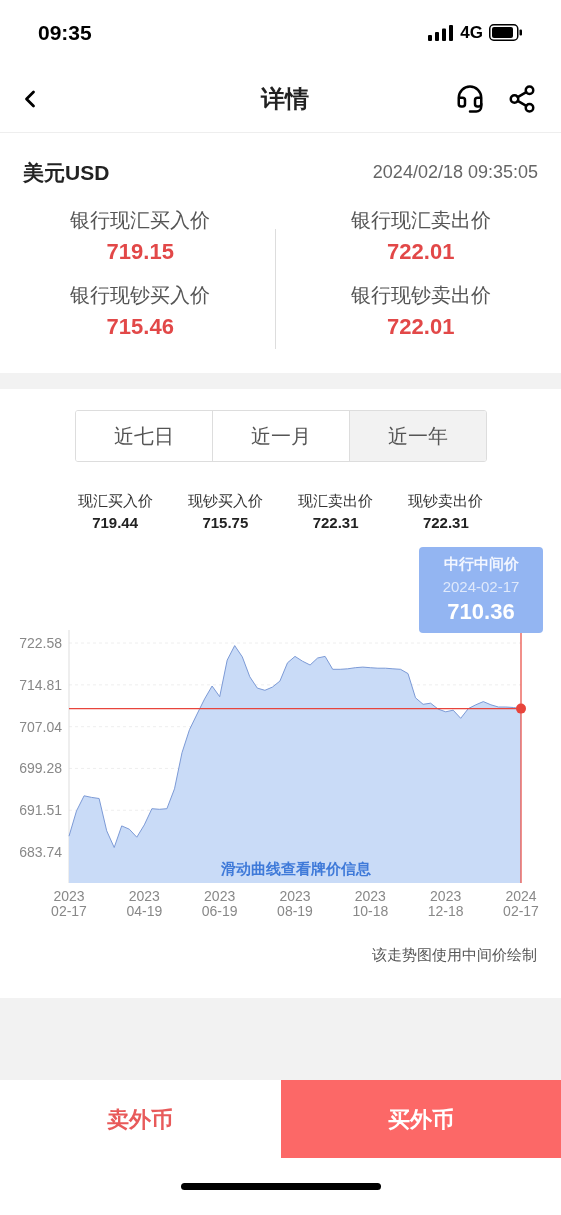 The width and height of the screenshot is (561, 1215). I want to click on x-tick-label: 2023 04-19, so click(144, 903).